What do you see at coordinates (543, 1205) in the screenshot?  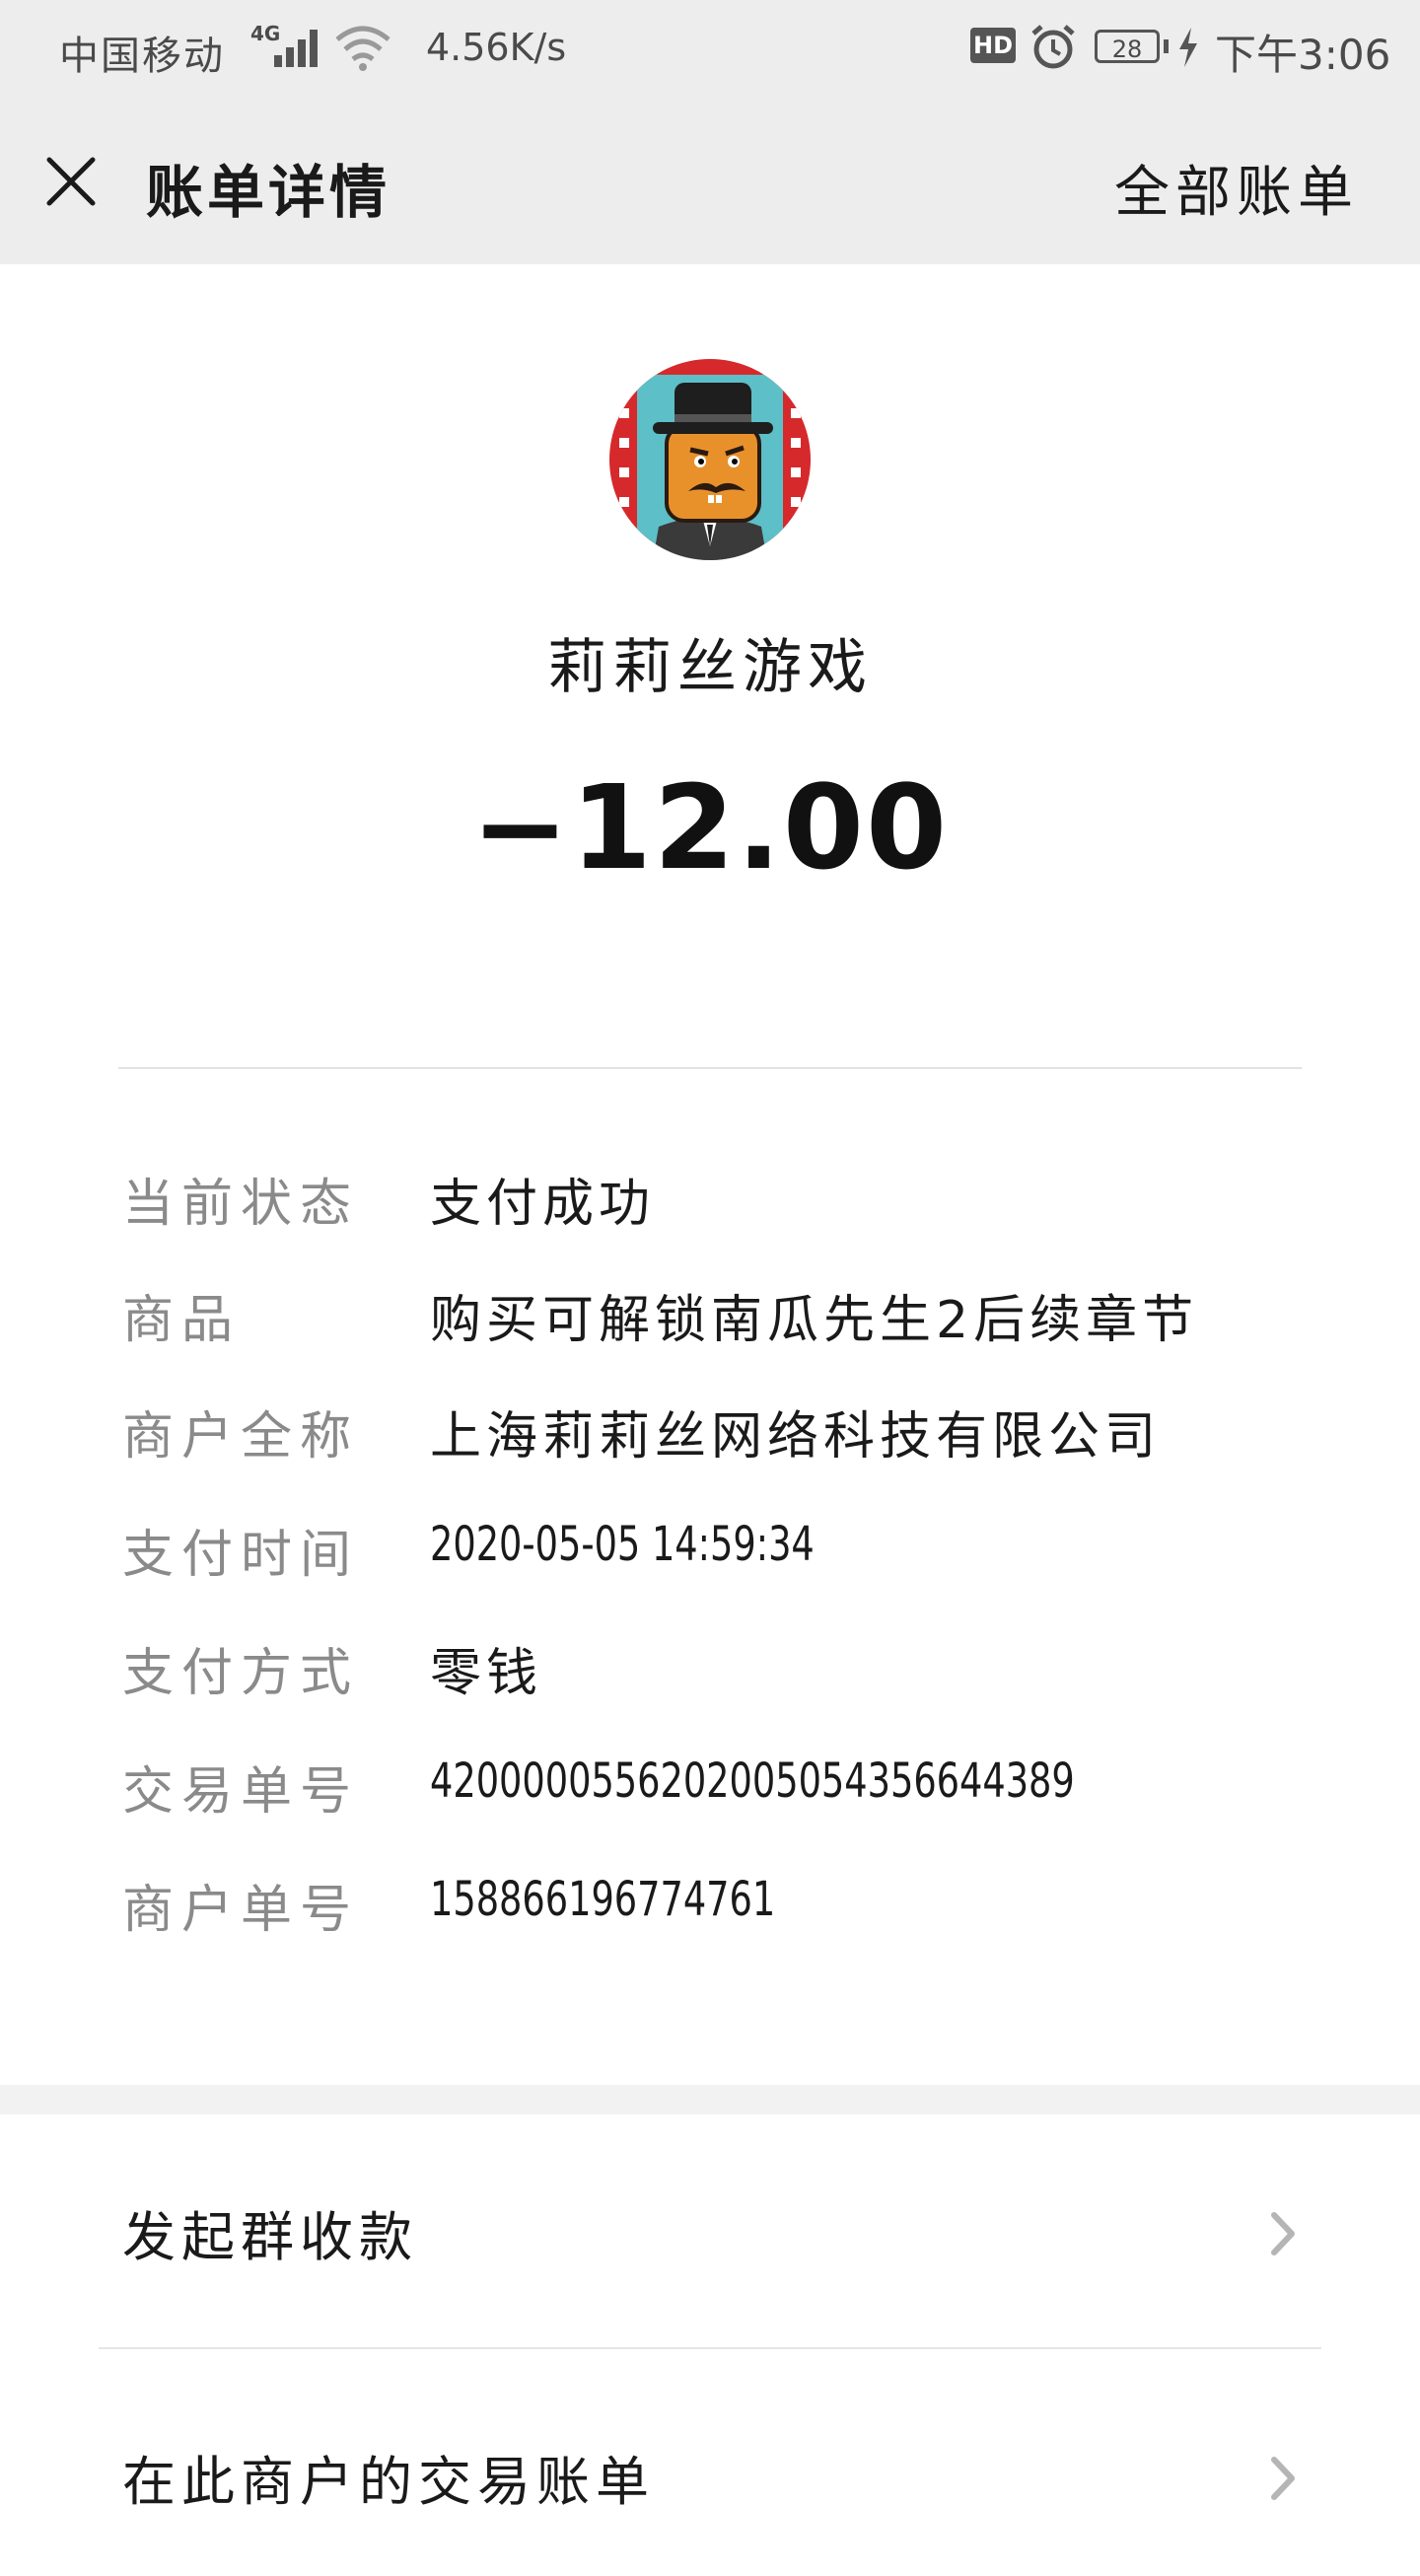 I see `detail-value: 支付成功` at bounding box center [543, 1205].